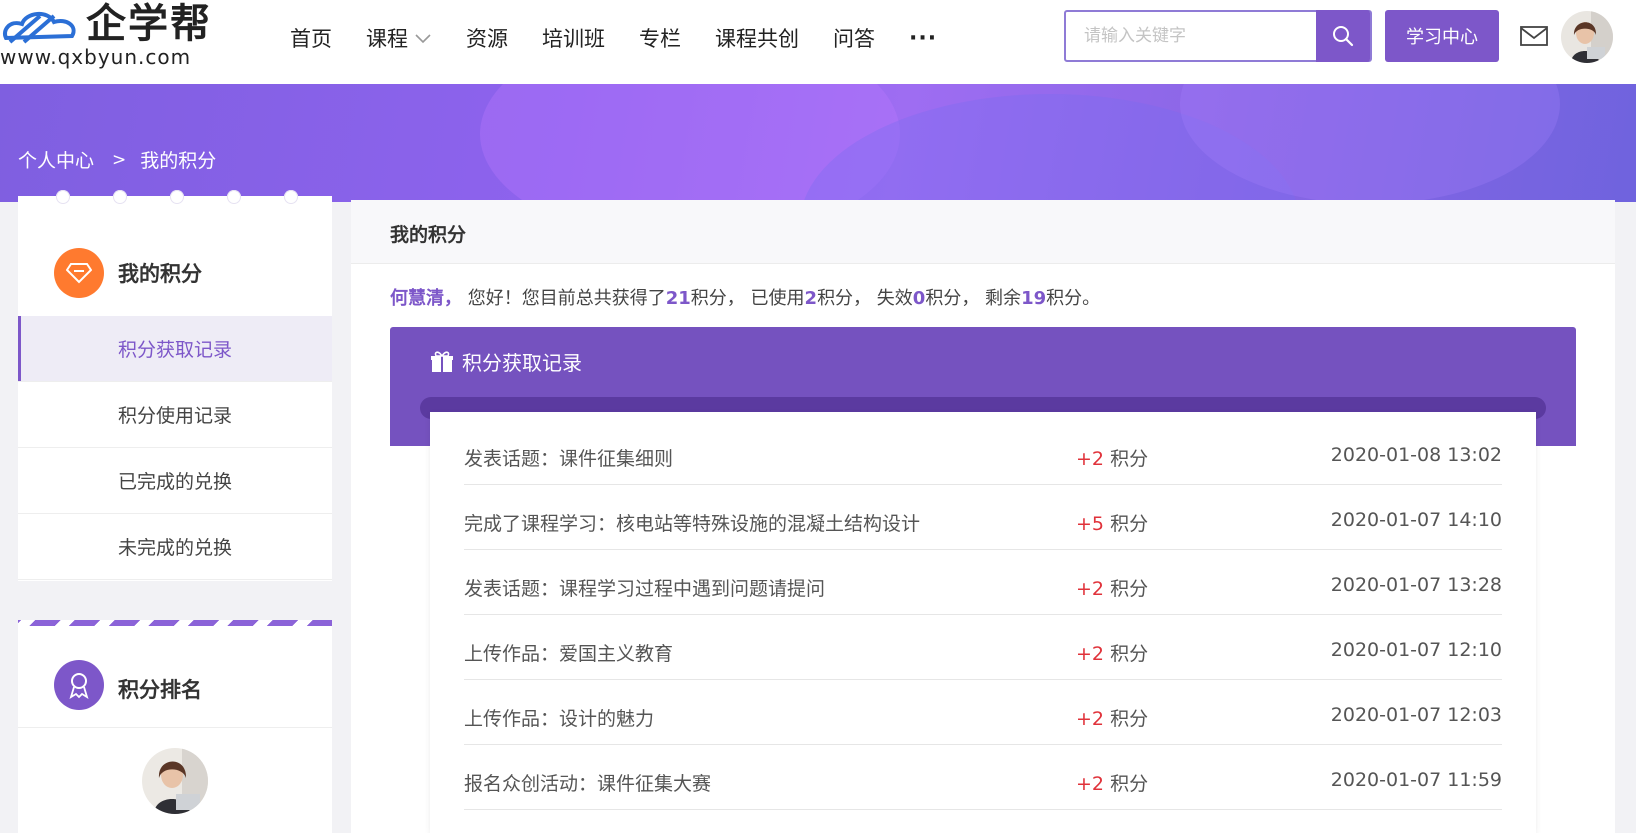  I want to click on nav-courses: 课程, so click(399, 38).